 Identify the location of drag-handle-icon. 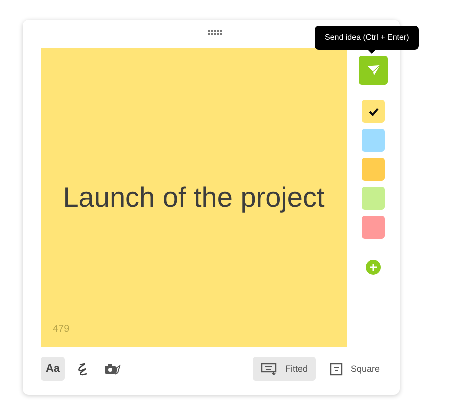
(215, 33).